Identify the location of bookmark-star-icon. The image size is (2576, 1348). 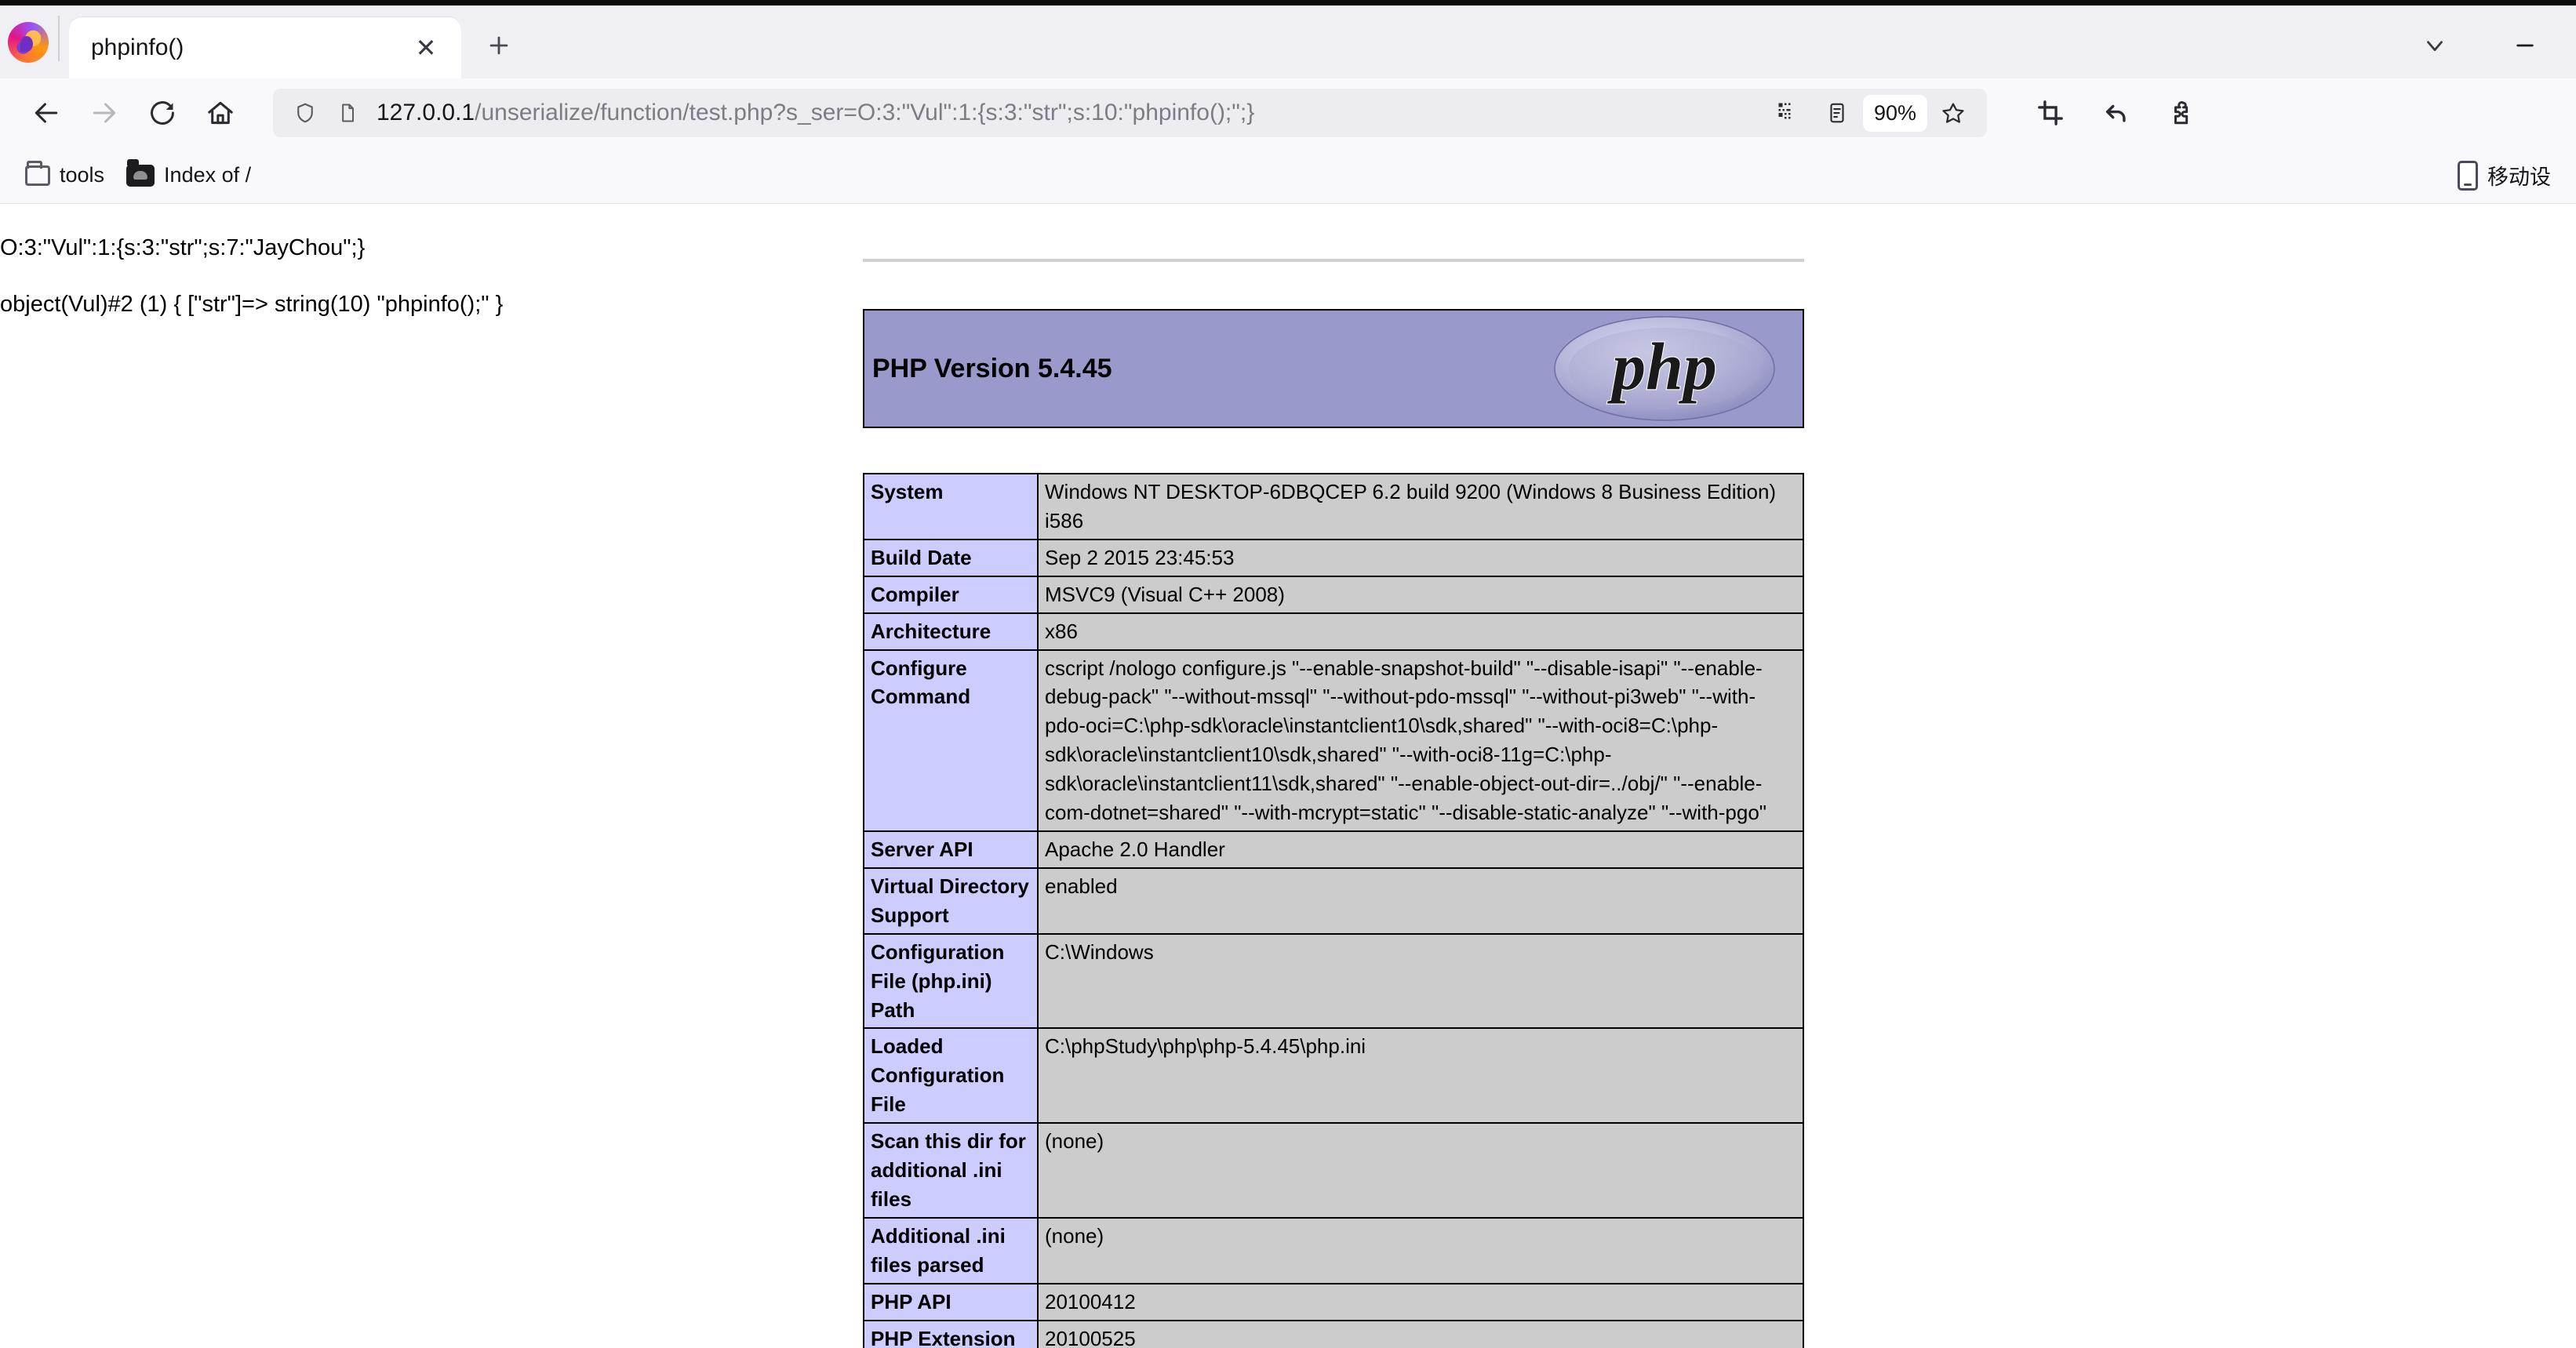
(1953, 113).